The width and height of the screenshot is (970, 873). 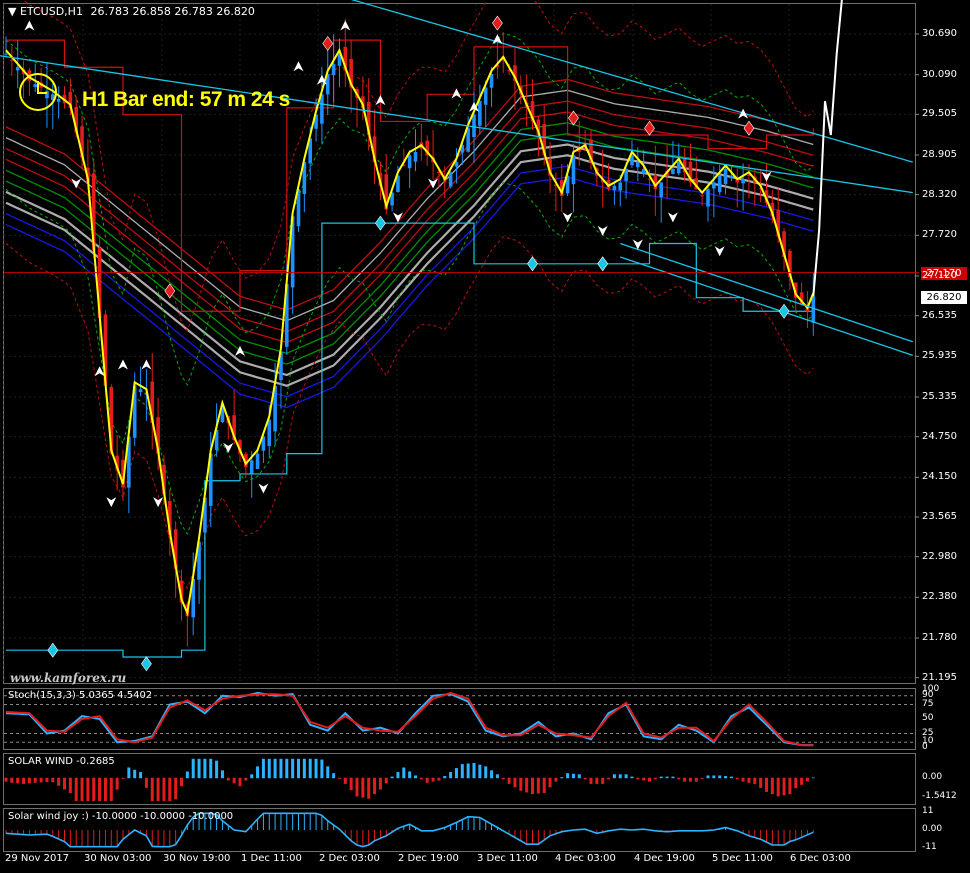 What do you see at coordinates (939, 637) in the screenshot?
I see `price-tick-label: 21.780` at bounding box center [939, 637].